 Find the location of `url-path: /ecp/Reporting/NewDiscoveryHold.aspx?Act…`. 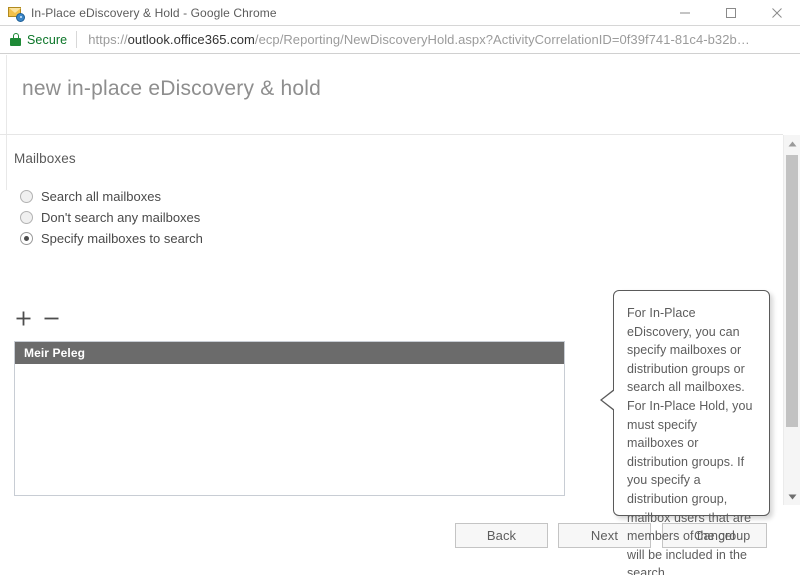

url-path: /ecp/Reporting/NewDiscoveryHold.aspx?Act… is located at coordinates (502, 39).